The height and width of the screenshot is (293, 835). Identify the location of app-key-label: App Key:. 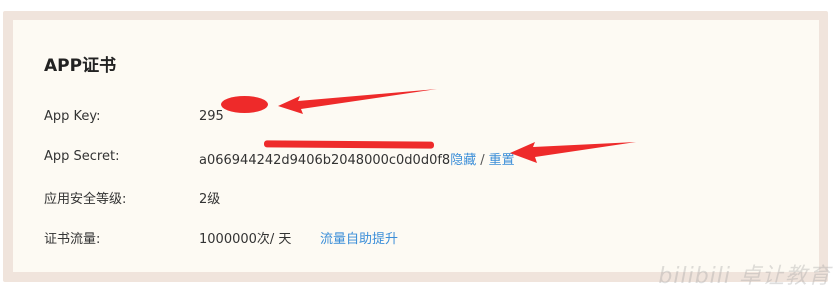
(72, 116).